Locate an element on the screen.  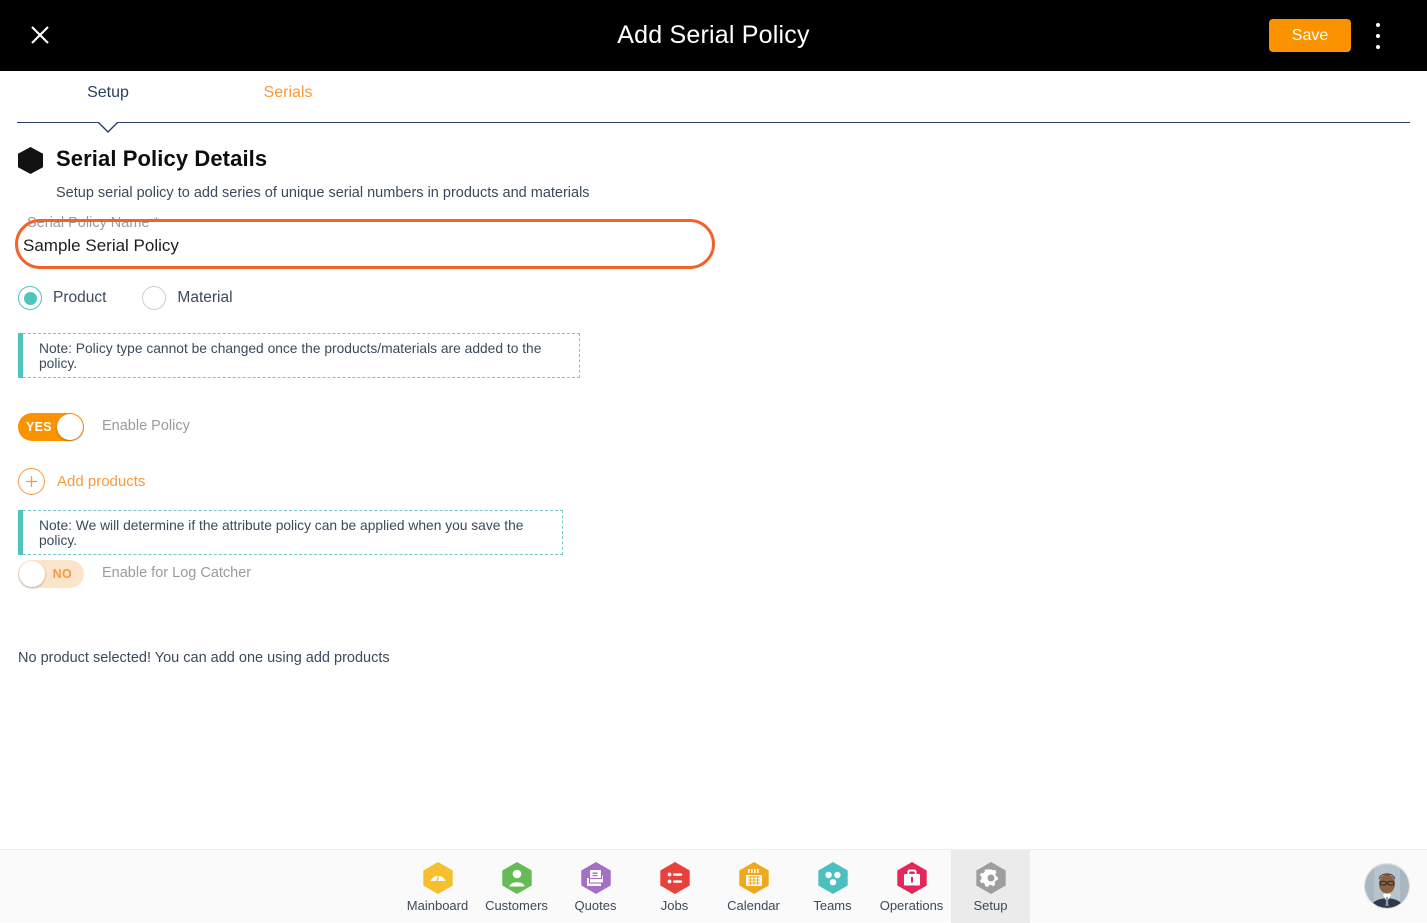
kebab-menu-icon is located at coordinates (1378, 36).